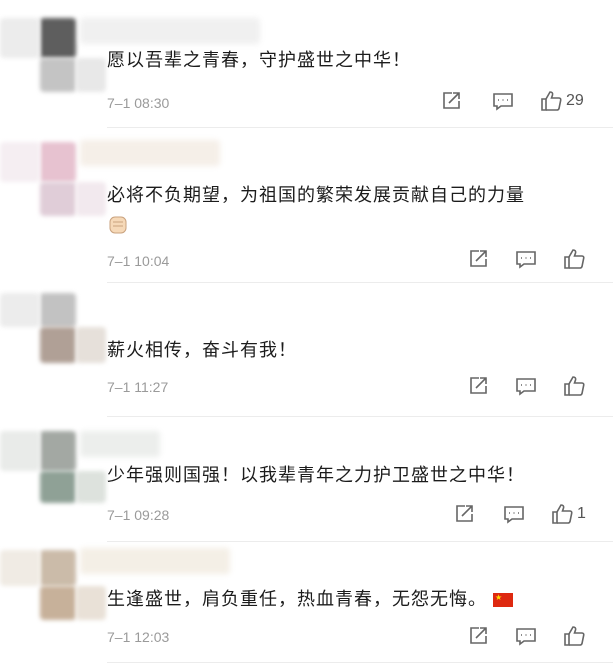 The height and width of the screenshot is (669, 613). Describe the element at coordinates (316, 195) in the screenshot. I see `comment-text: 必将不负期望，为祖国的繁荣发展贡献自己的力量` at that location.